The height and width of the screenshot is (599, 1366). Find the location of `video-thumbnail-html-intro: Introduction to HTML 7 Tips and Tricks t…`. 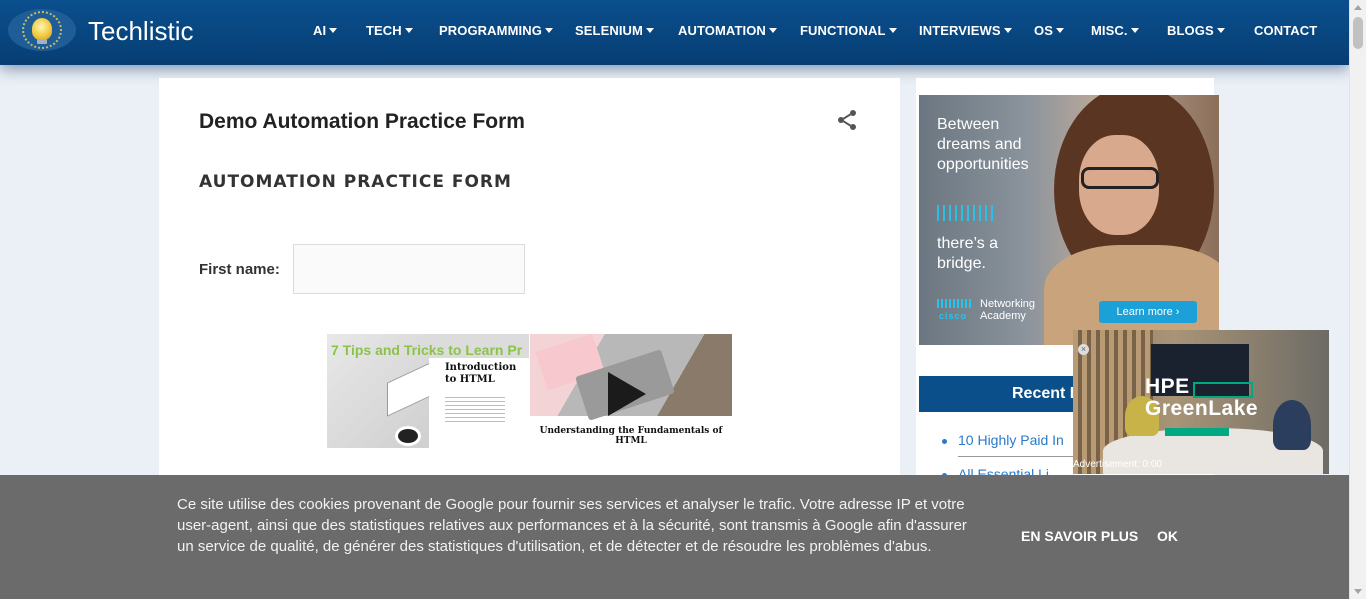

video-thumbnail-html-intro: Introduction to HTML 7 Tips and Tricks t… is located at coordinates (428, 391).